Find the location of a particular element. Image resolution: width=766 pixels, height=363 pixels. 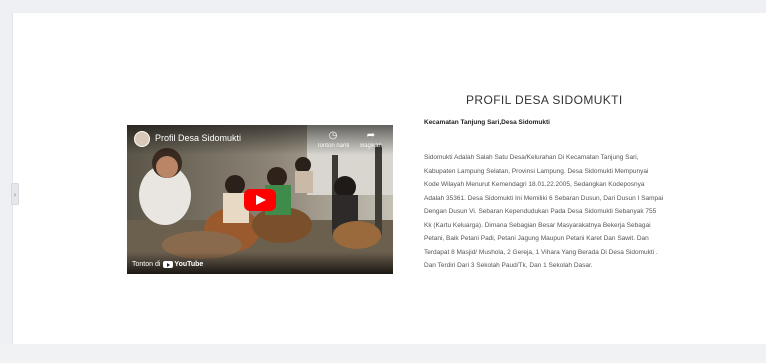

watch-on-youtube-link: Tonton di YouTube is located at coordinates (167, 264).